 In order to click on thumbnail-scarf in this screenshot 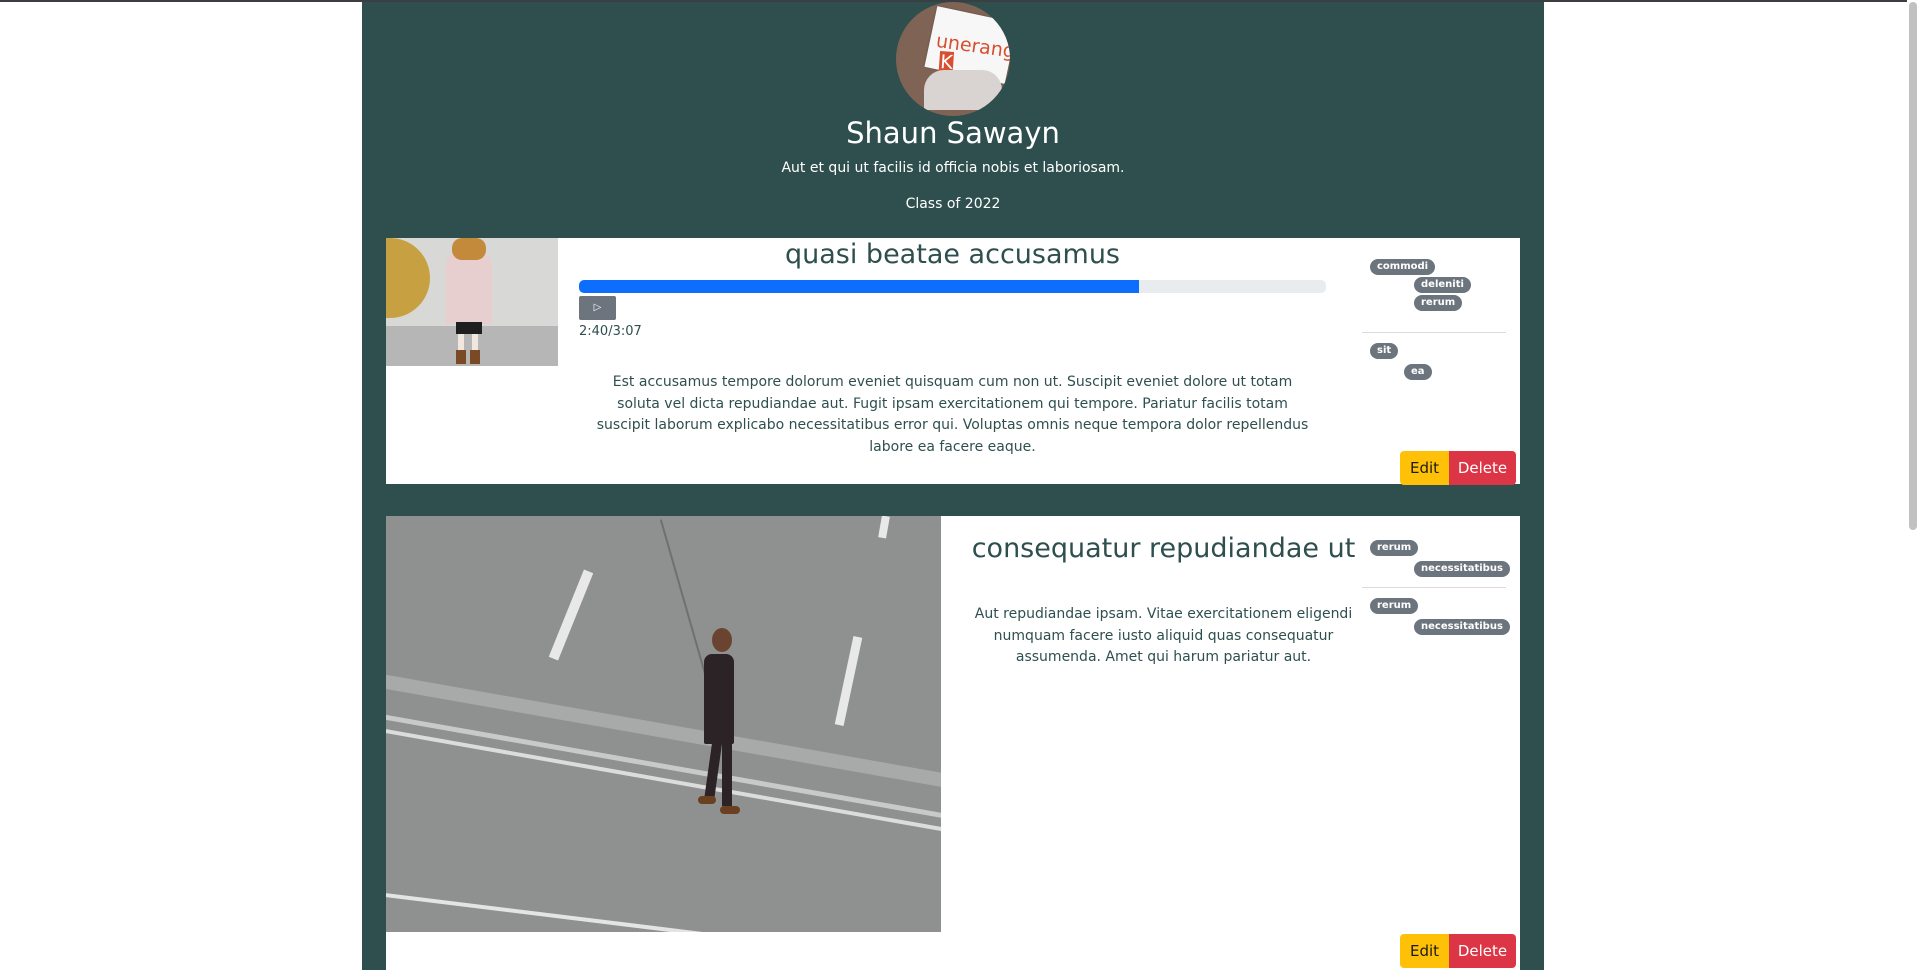, I will do `click(469, 249)`.